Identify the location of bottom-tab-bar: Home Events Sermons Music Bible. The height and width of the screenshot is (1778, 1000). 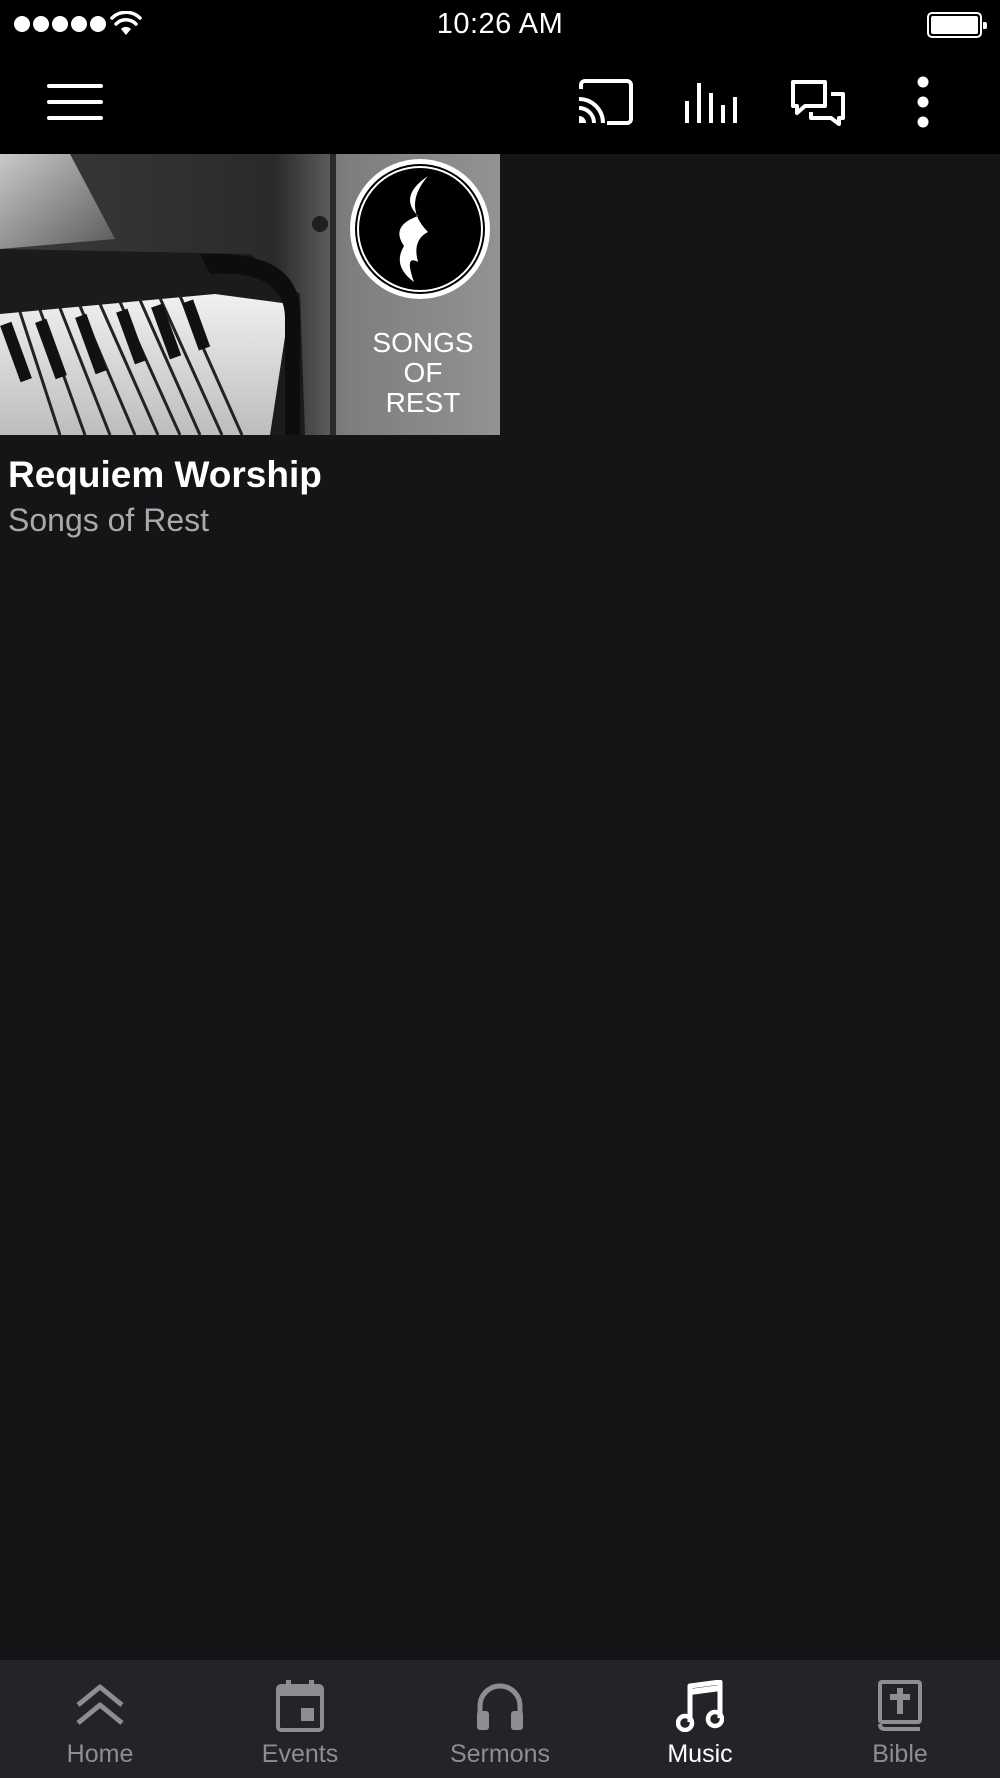
(500, 1719).